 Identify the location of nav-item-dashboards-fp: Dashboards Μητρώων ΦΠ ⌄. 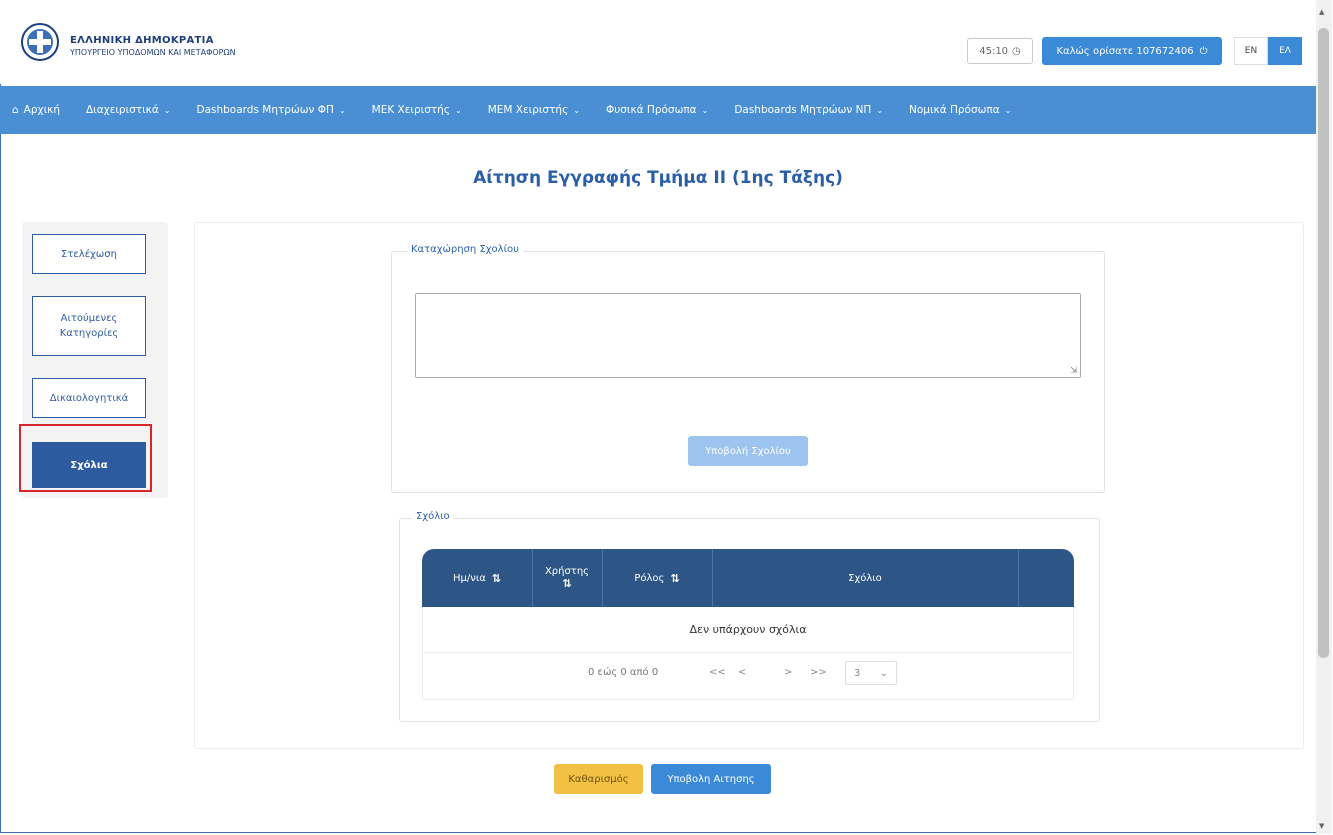
(271, 110).